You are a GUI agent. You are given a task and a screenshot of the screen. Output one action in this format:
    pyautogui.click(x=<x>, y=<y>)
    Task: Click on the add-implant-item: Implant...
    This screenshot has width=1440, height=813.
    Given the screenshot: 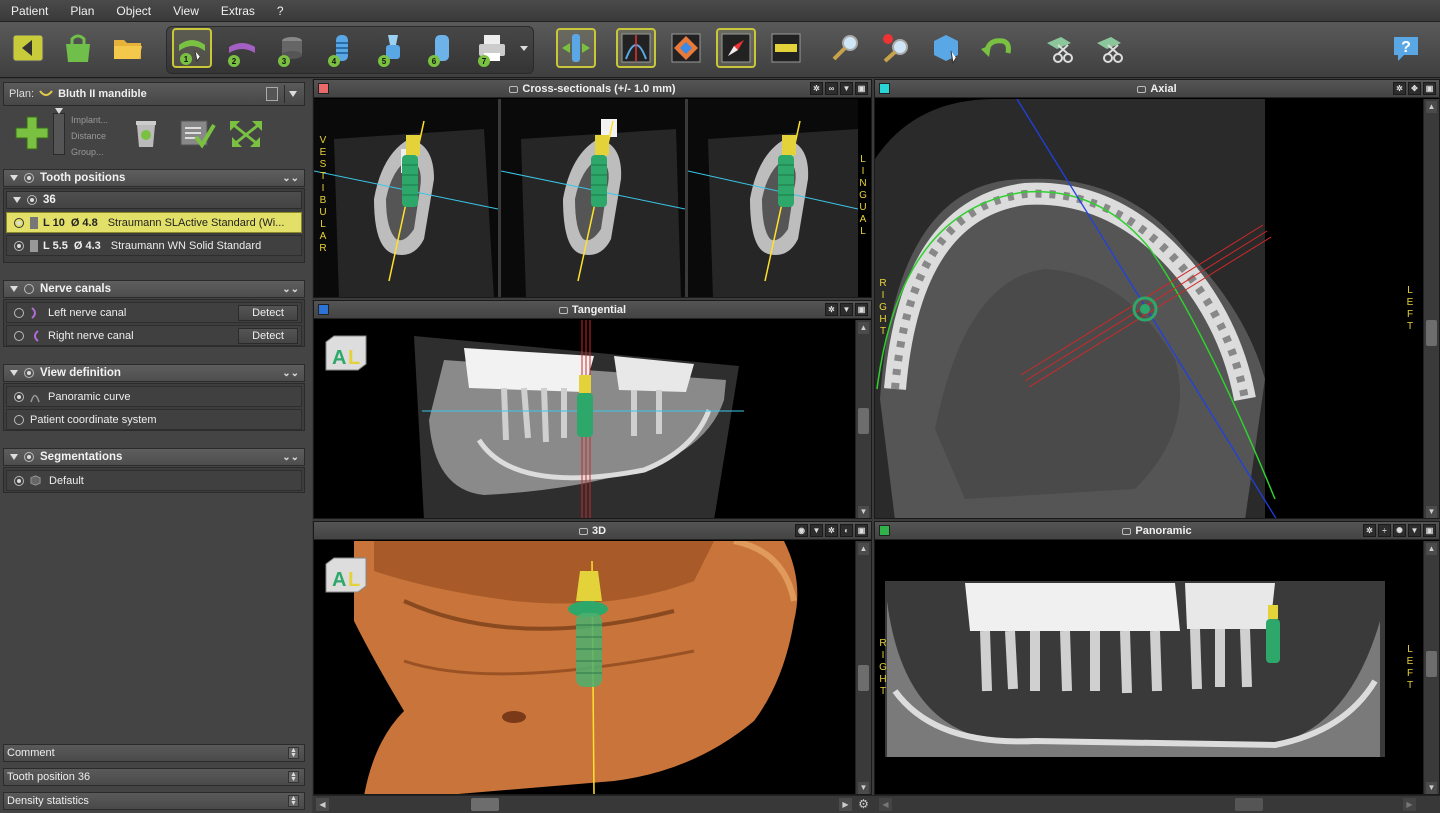 What is the action you would take?
    pyautogui.click(x=89, y=120)
    